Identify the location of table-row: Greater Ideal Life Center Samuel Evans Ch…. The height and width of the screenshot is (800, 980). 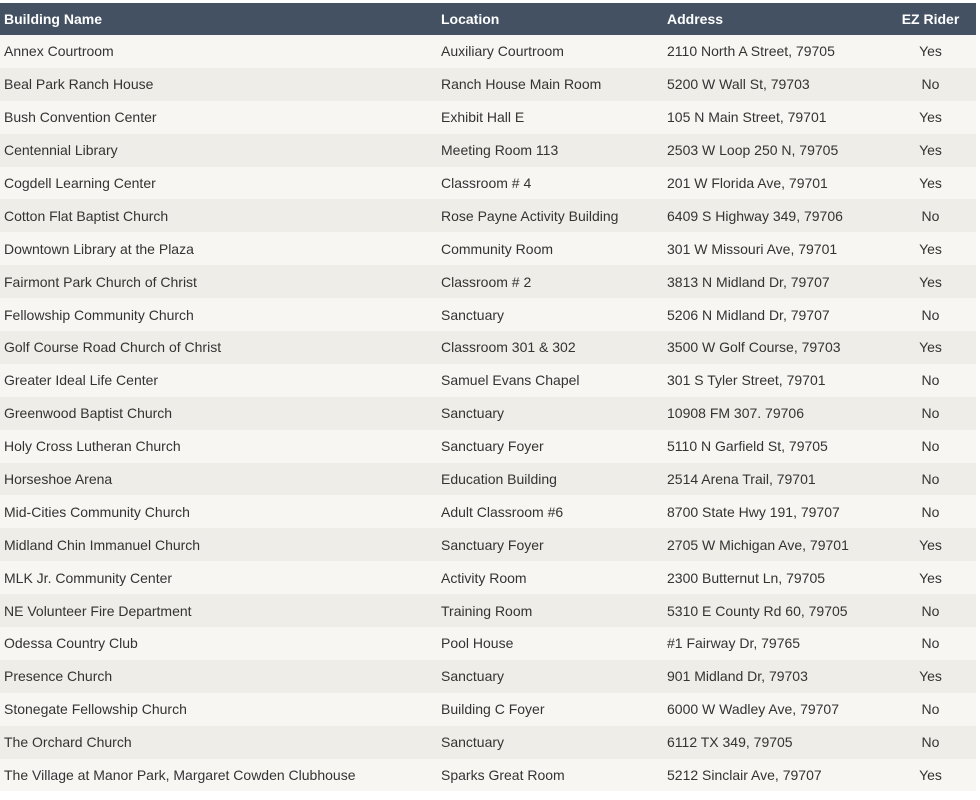
(488, 380).